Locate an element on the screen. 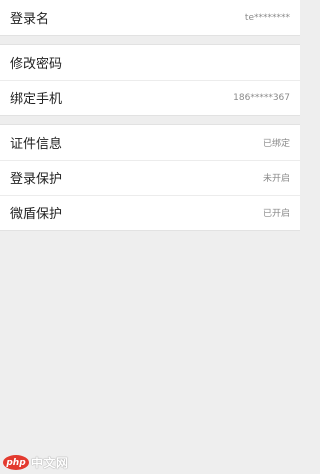 The image size is (320, 474). watermark-text: 中文网 is located at coordinates (50, 463).